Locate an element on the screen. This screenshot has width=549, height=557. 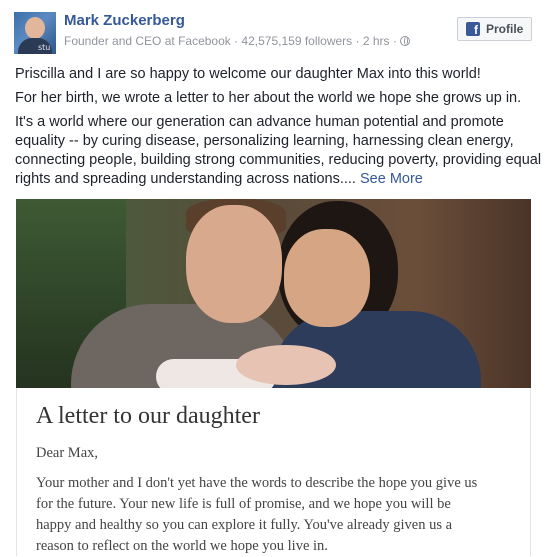
photo-woman-face is located at coordinates (327, 278).